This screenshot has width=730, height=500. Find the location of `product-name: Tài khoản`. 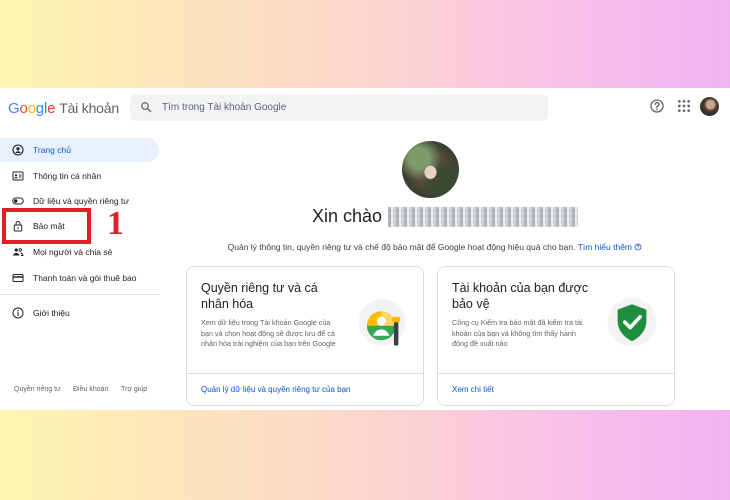

product-name: Tài khoản is located at coordinates (89, 108).